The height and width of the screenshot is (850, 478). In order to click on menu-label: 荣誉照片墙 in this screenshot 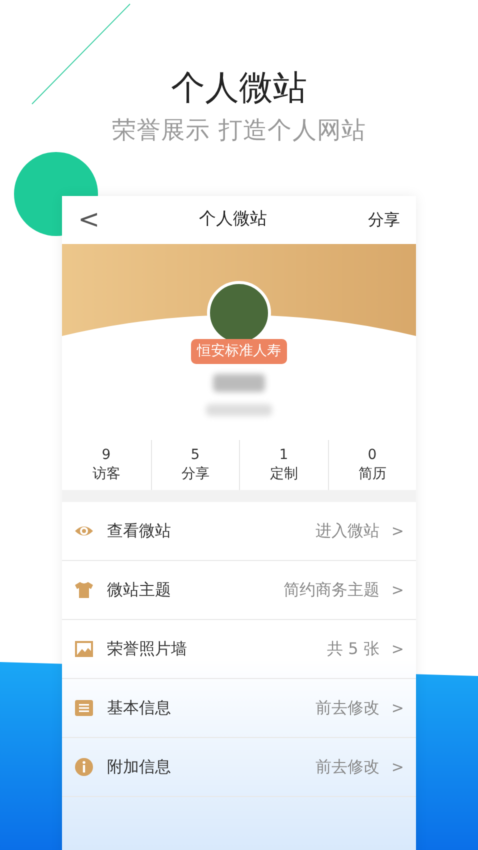, I will do `click(147, 649)`.